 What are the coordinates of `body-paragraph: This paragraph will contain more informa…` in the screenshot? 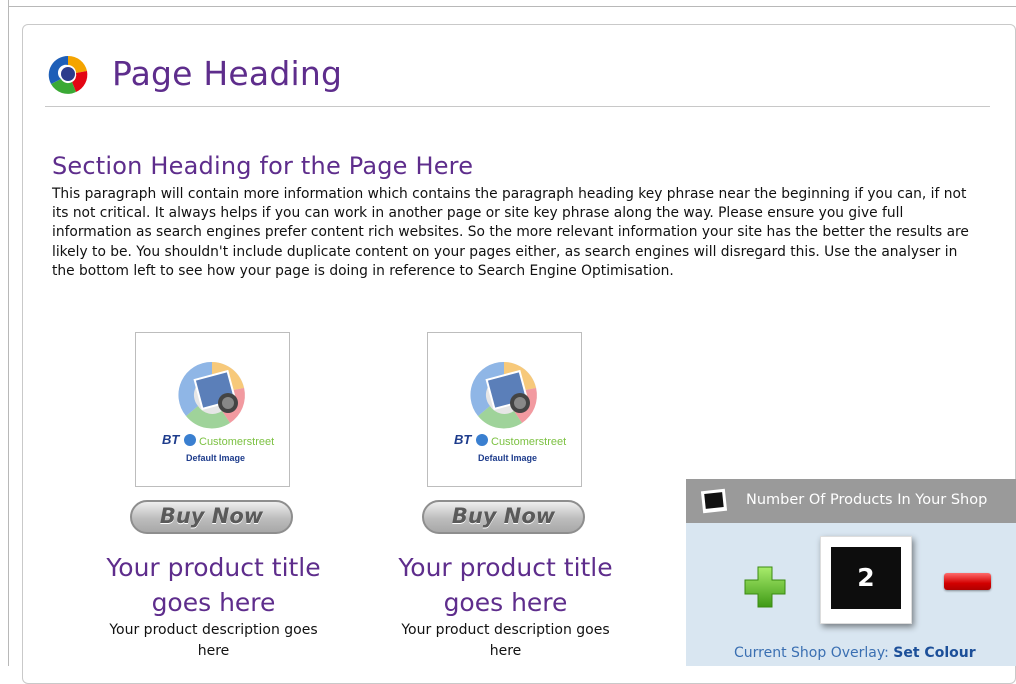 It's located at (510, 232).